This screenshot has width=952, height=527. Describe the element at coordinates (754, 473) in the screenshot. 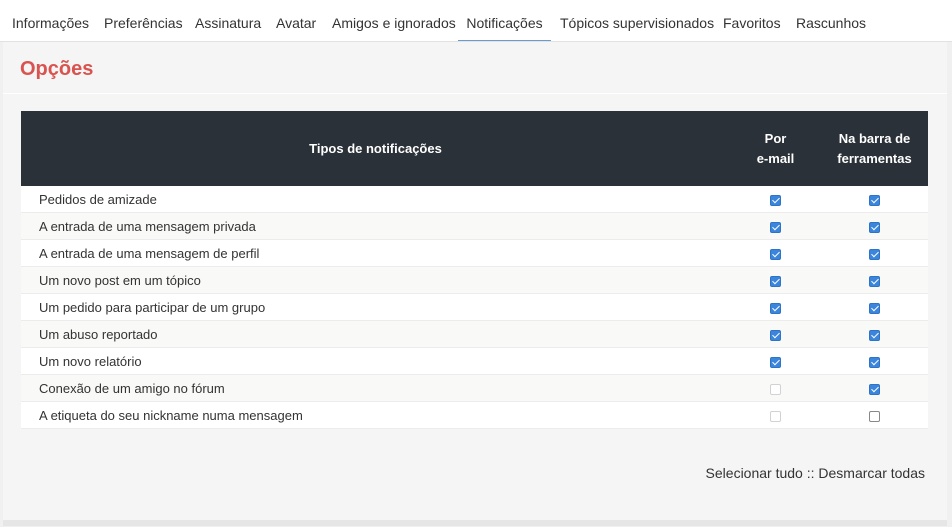

I see `select-all-link: Selecionar tudo` at that location.